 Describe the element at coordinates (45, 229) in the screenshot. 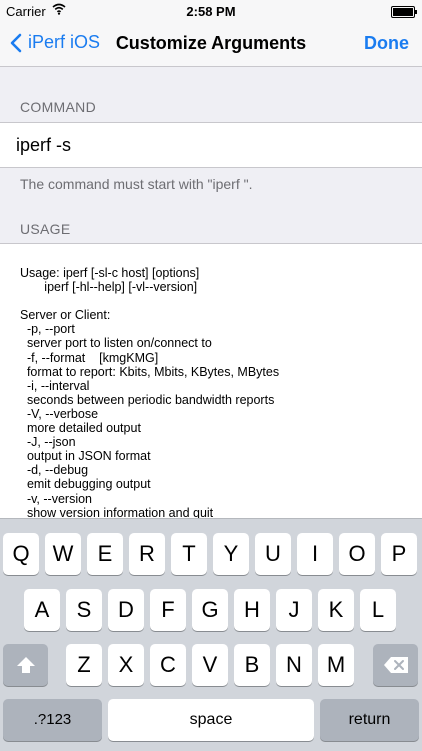

I see `usage-section-header: USAGE` at that location.